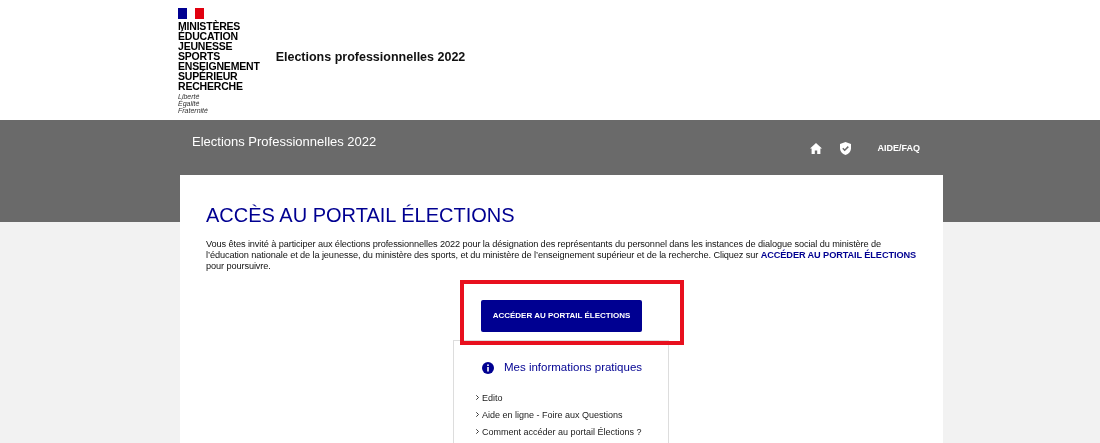 The image size is (1100, 443). Describe the element at coordinates (572, 416) in the screenshot. I see `info-link: Aide en ligne - Foire aux Questions` at that location.